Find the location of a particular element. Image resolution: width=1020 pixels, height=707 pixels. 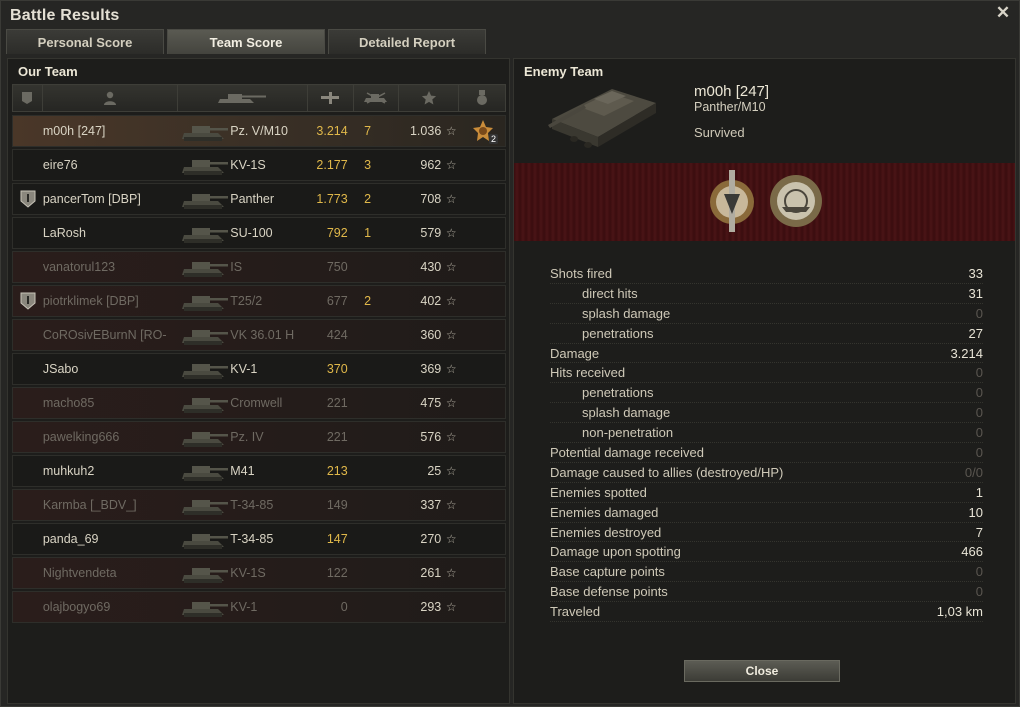

vehicle-column-icon is located at coordinates (243, 98).